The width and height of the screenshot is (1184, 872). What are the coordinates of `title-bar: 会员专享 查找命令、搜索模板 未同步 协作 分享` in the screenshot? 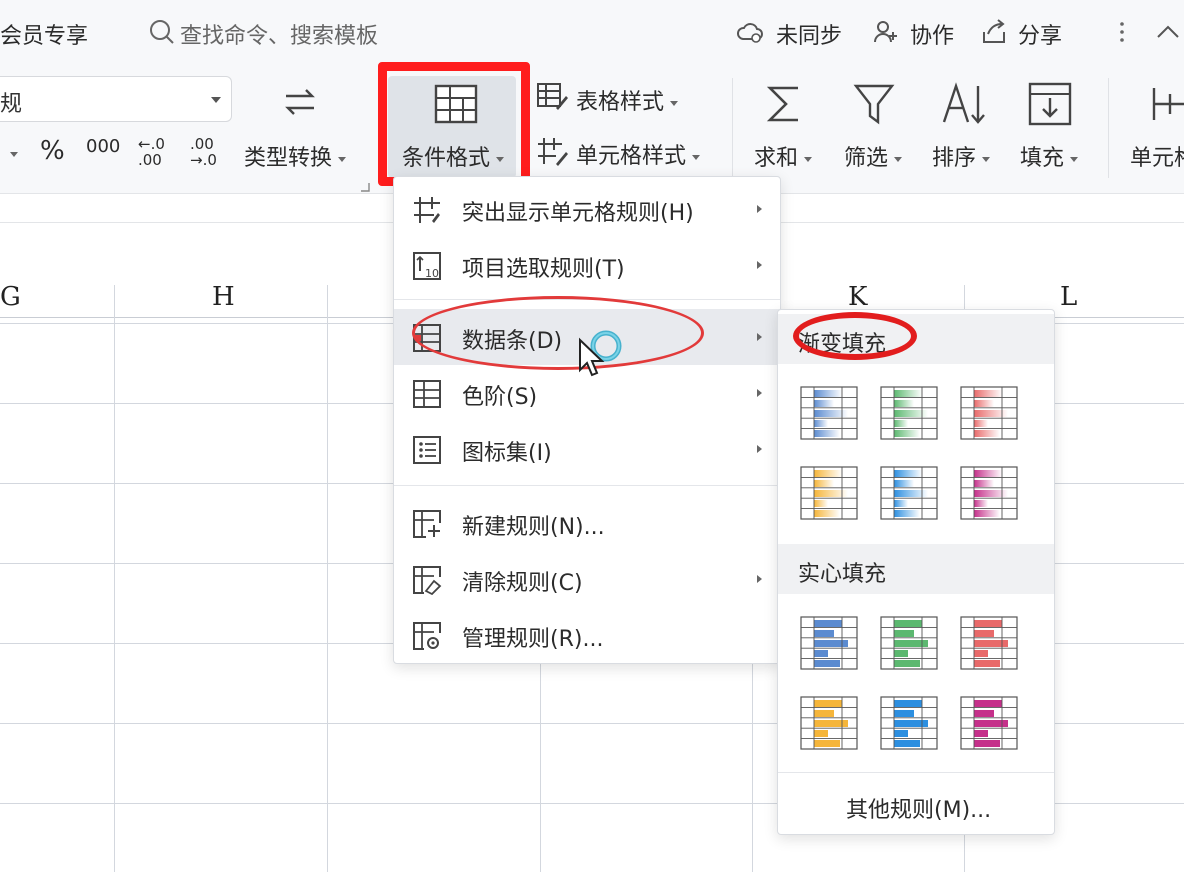 It's located at (592, 32).